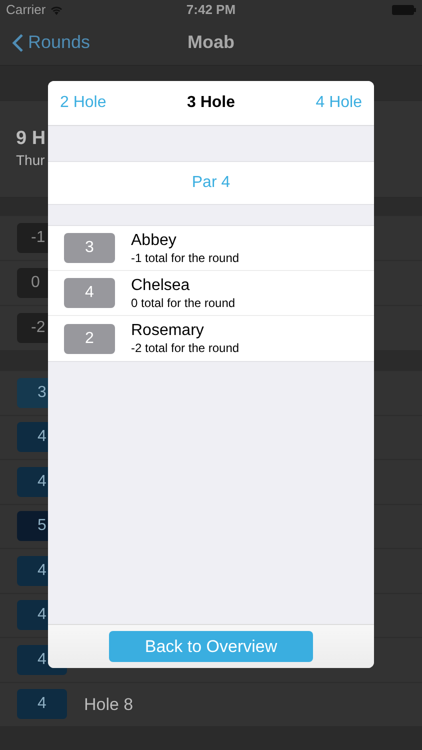 Image resolution: width=422 pixels, height=750 pixels. I want to click on hole-label: Hole 8, so click(109, 705).